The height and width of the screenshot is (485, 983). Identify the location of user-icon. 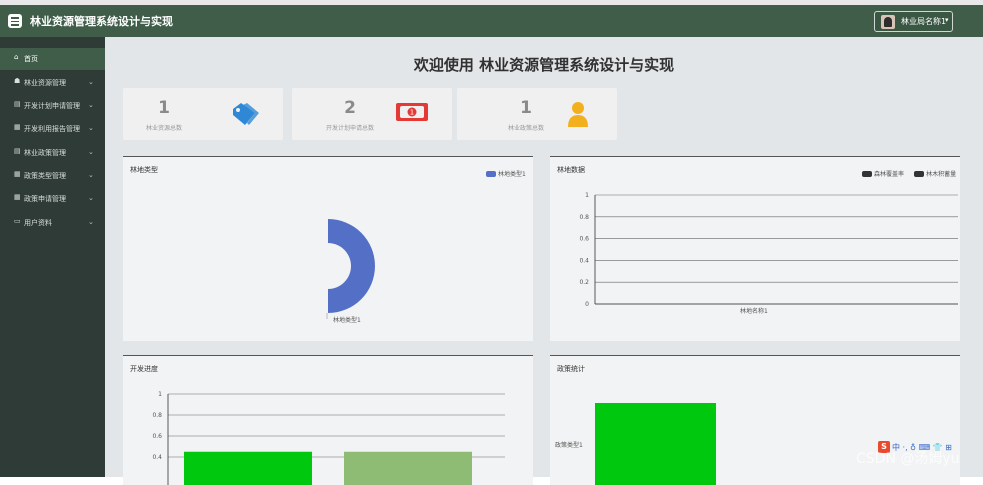
(578, 114).